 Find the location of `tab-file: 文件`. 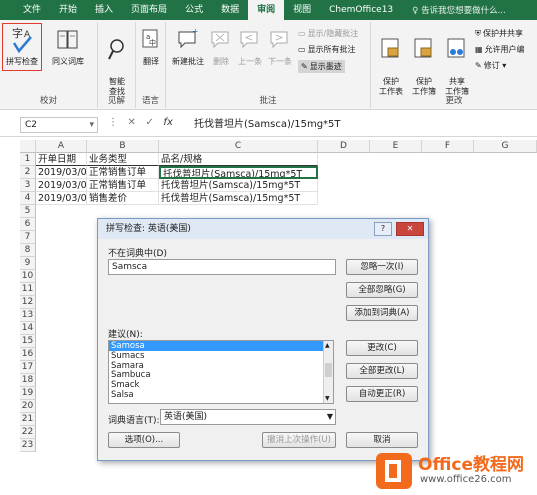

tab-file: 文件 is located at coordinates (32, 10).